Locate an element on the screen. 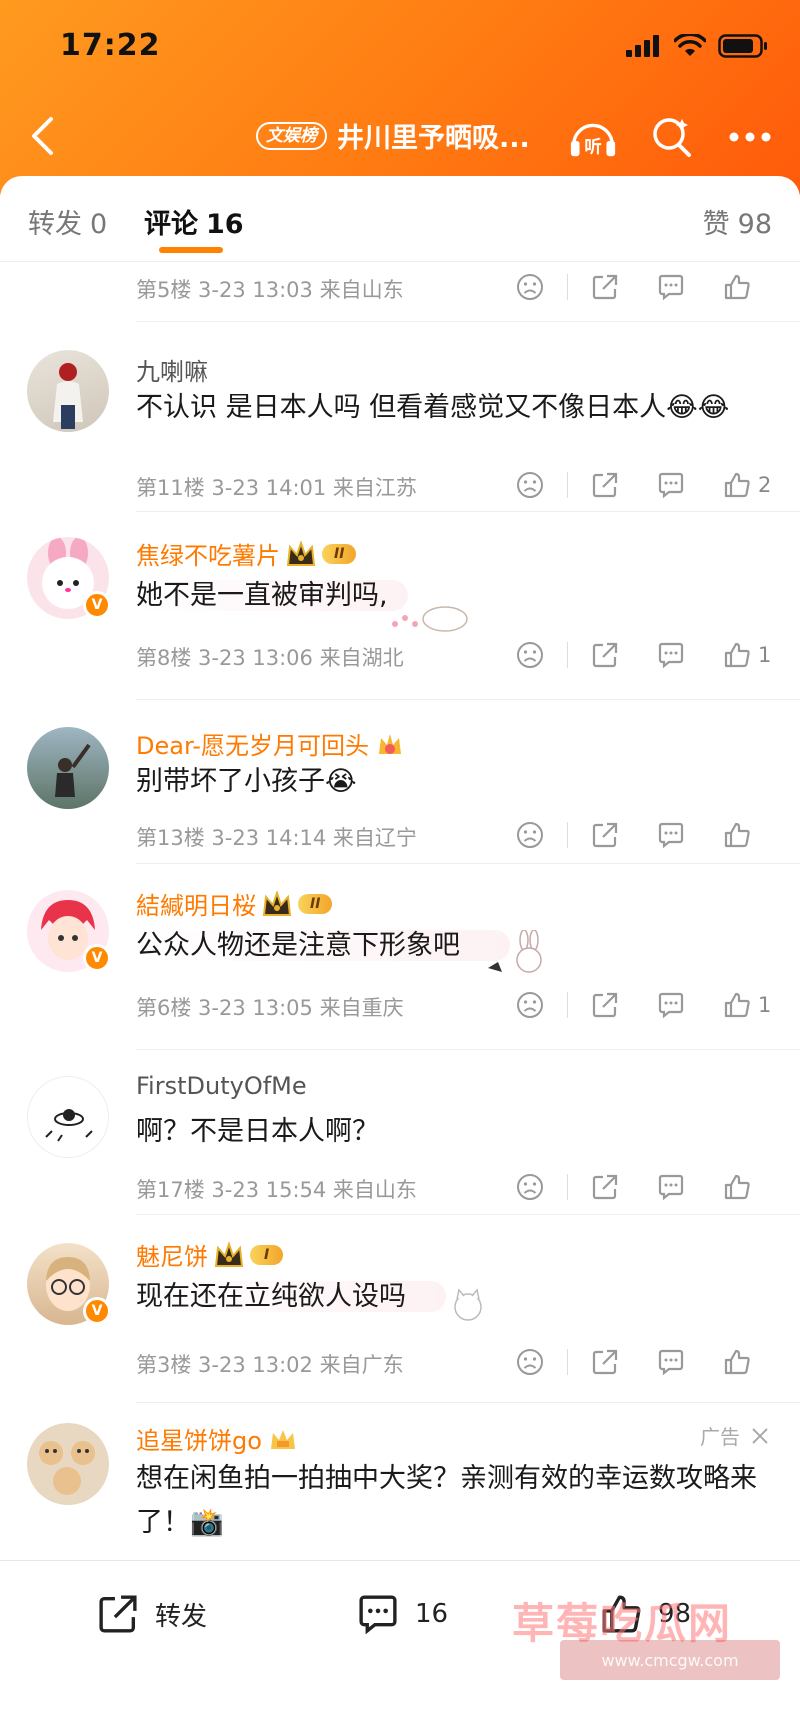 This screenshot has height=1731, width=800. username: 九喇嘛 is located at coordinates (172, 369).